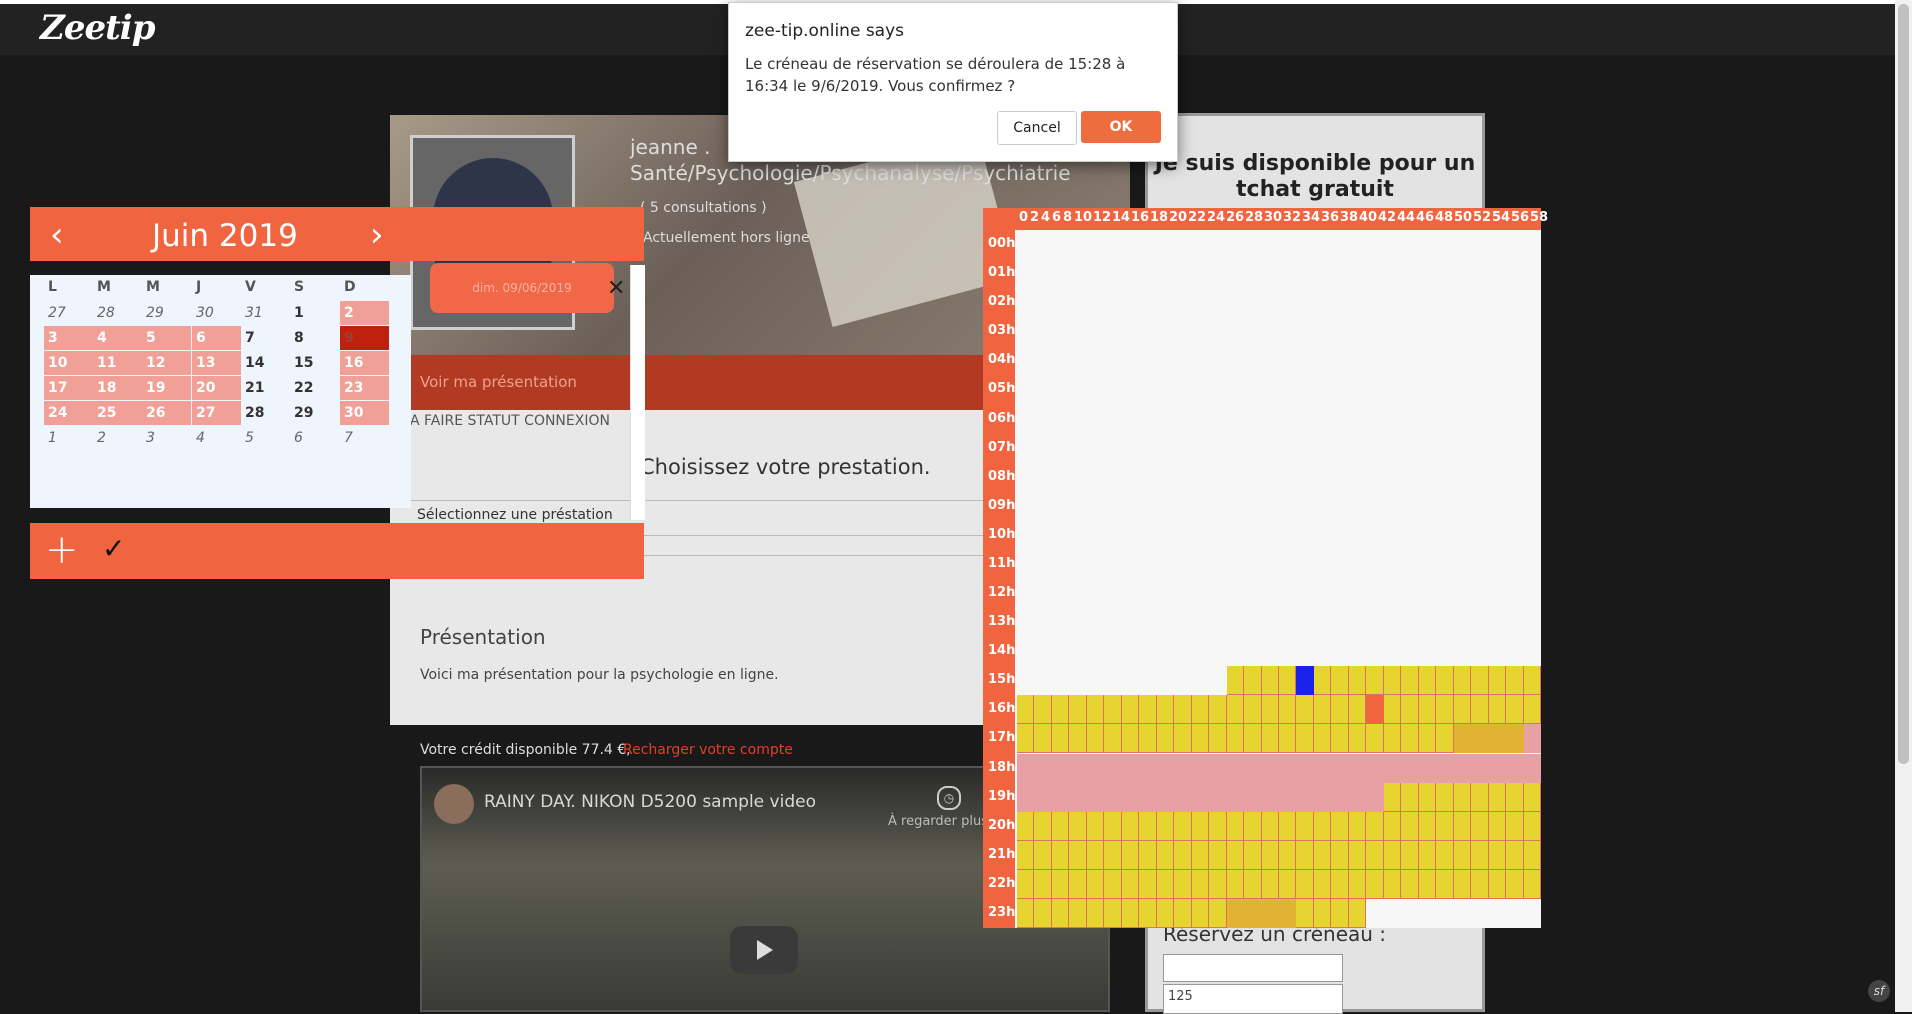  I want to click on calendar-day: 4, so click(216, 438).